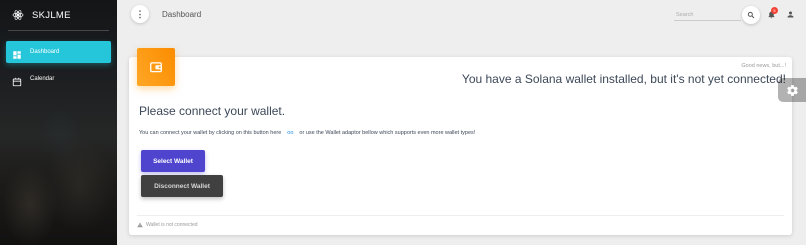 This screenshot has width=806, height=245. What do you see at coordinates (58, 30) in the screenshot?
I see `sidebar-divider` at bounding box center [58, 30].